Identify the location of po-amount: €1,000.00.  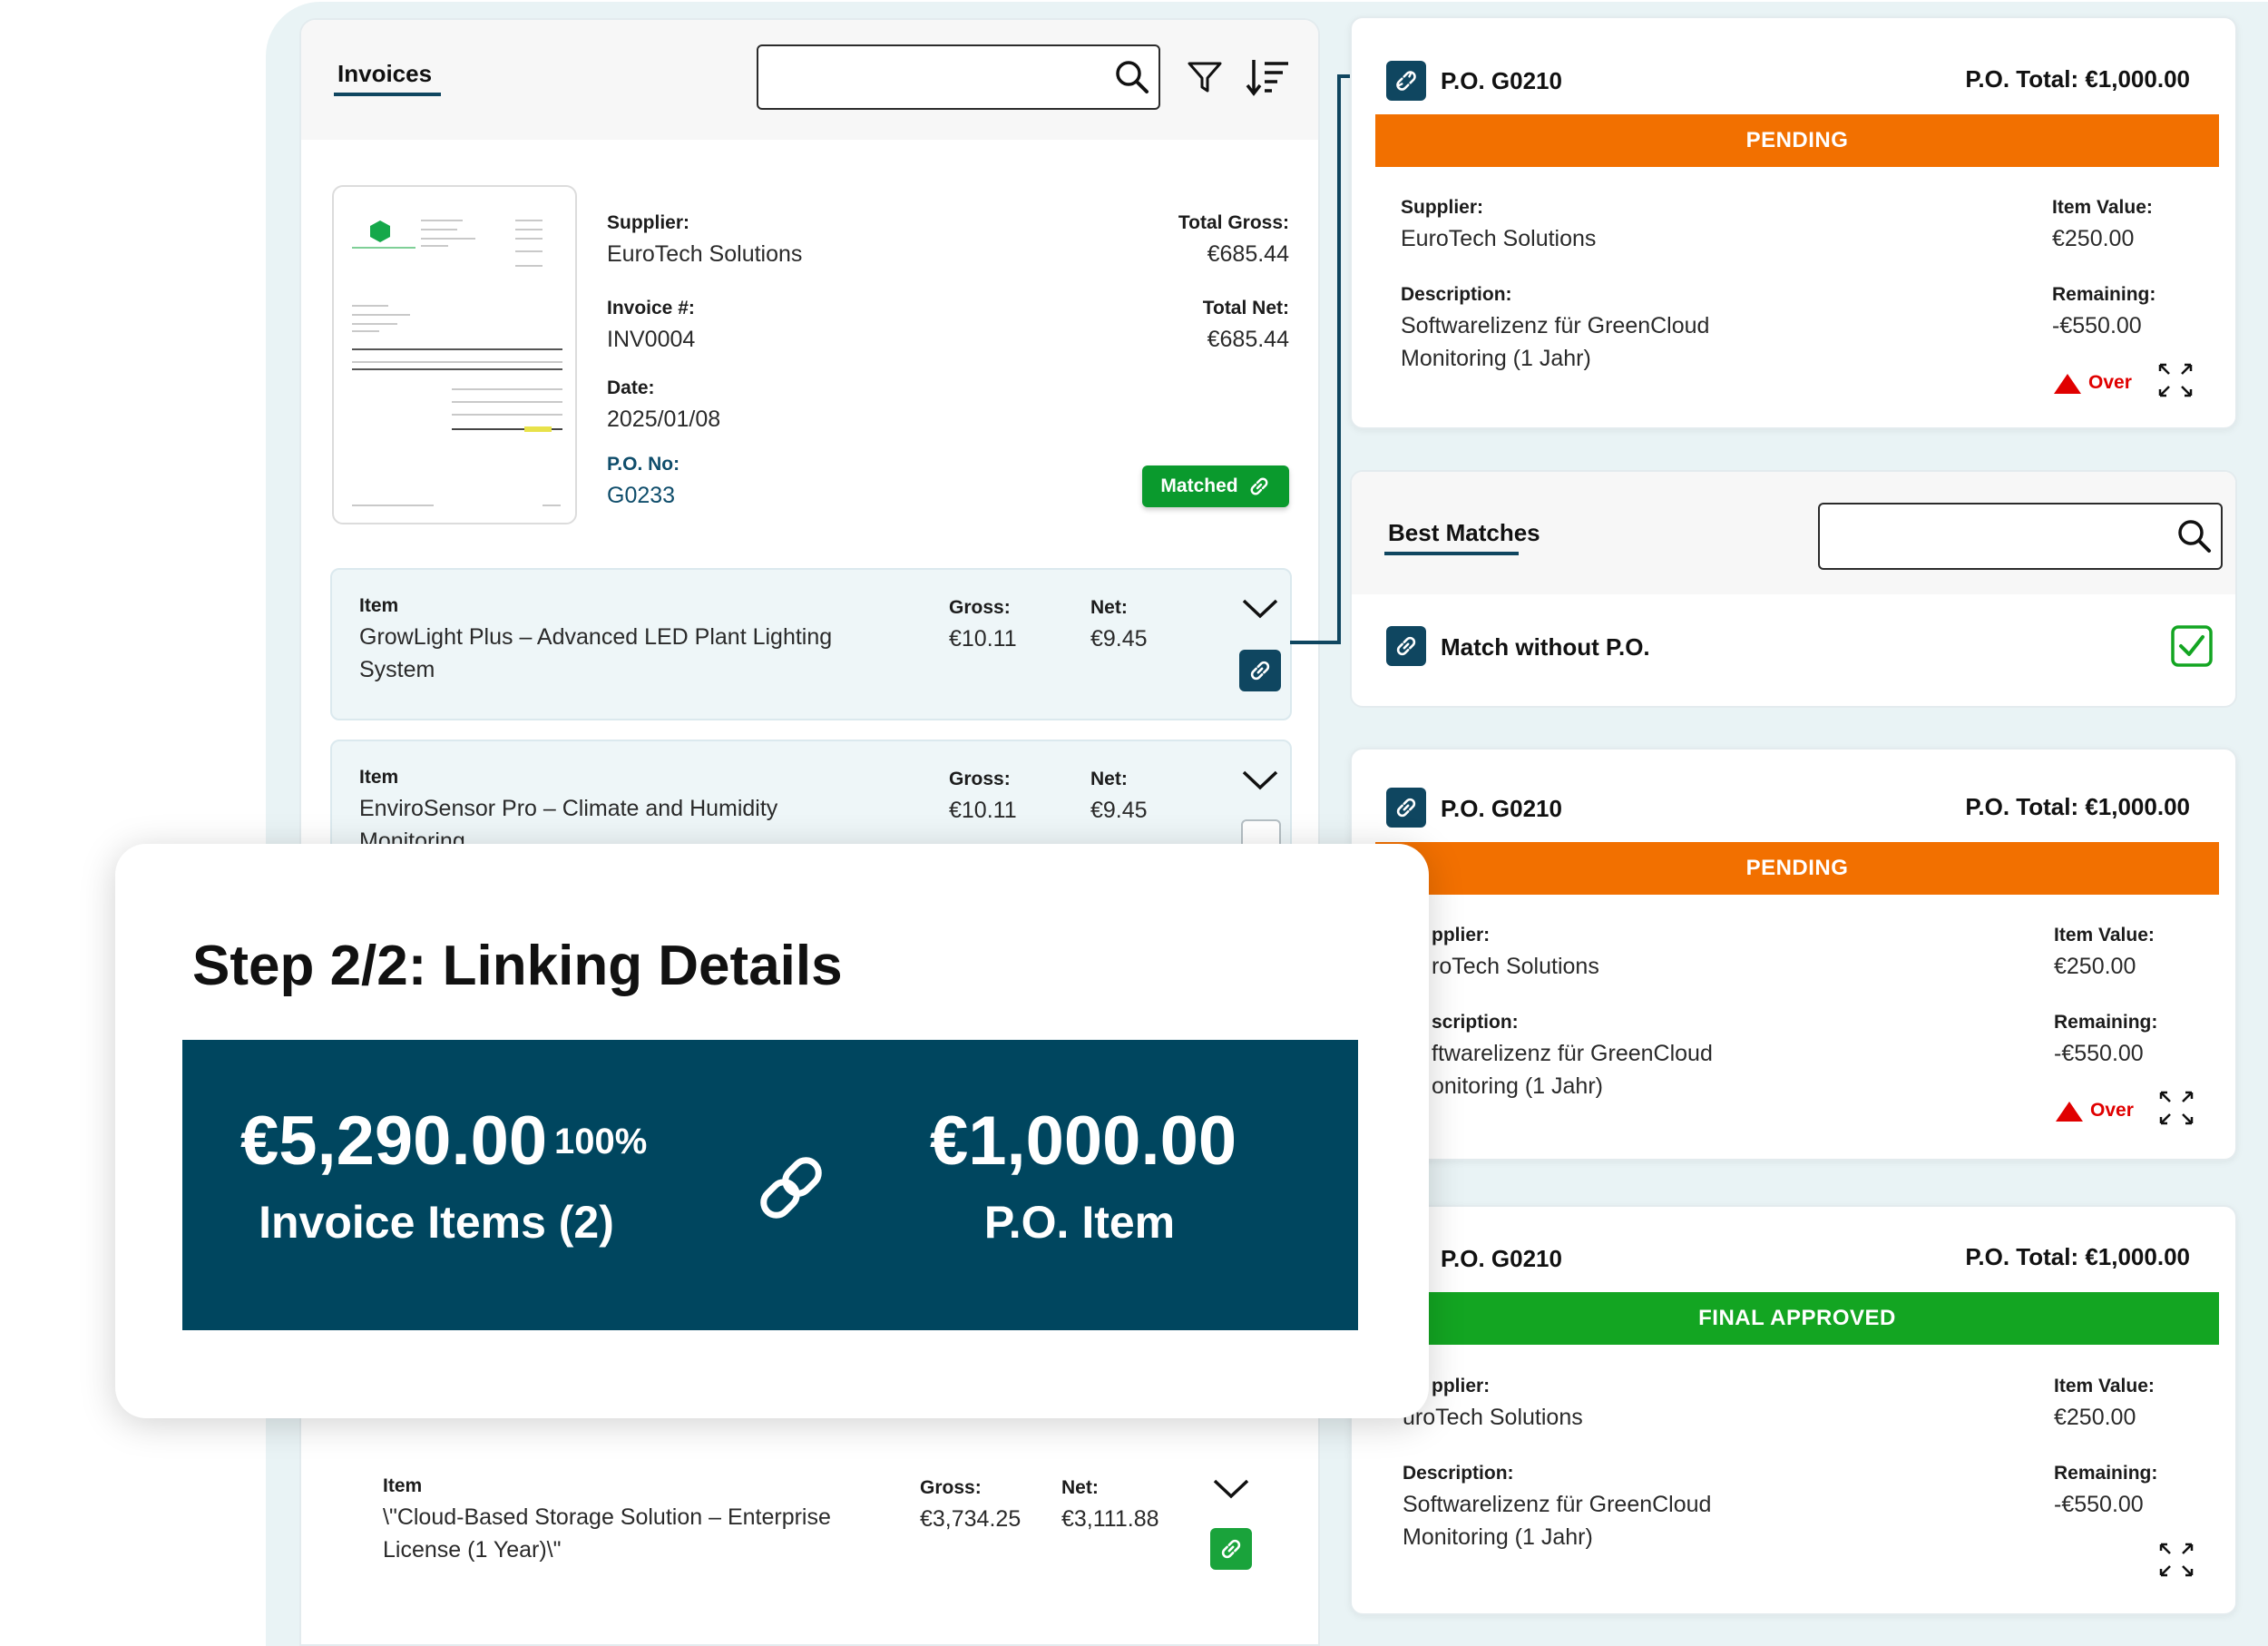
(1083, 1141).